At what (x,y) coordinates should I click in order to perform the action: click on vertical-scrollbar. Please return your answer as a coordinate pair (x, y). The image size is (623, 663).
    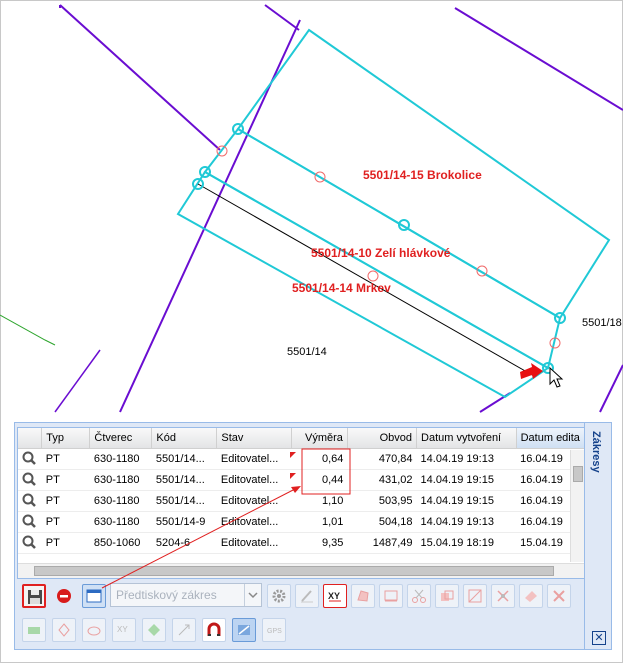
    Looking at the image, I should click on (577, 506).